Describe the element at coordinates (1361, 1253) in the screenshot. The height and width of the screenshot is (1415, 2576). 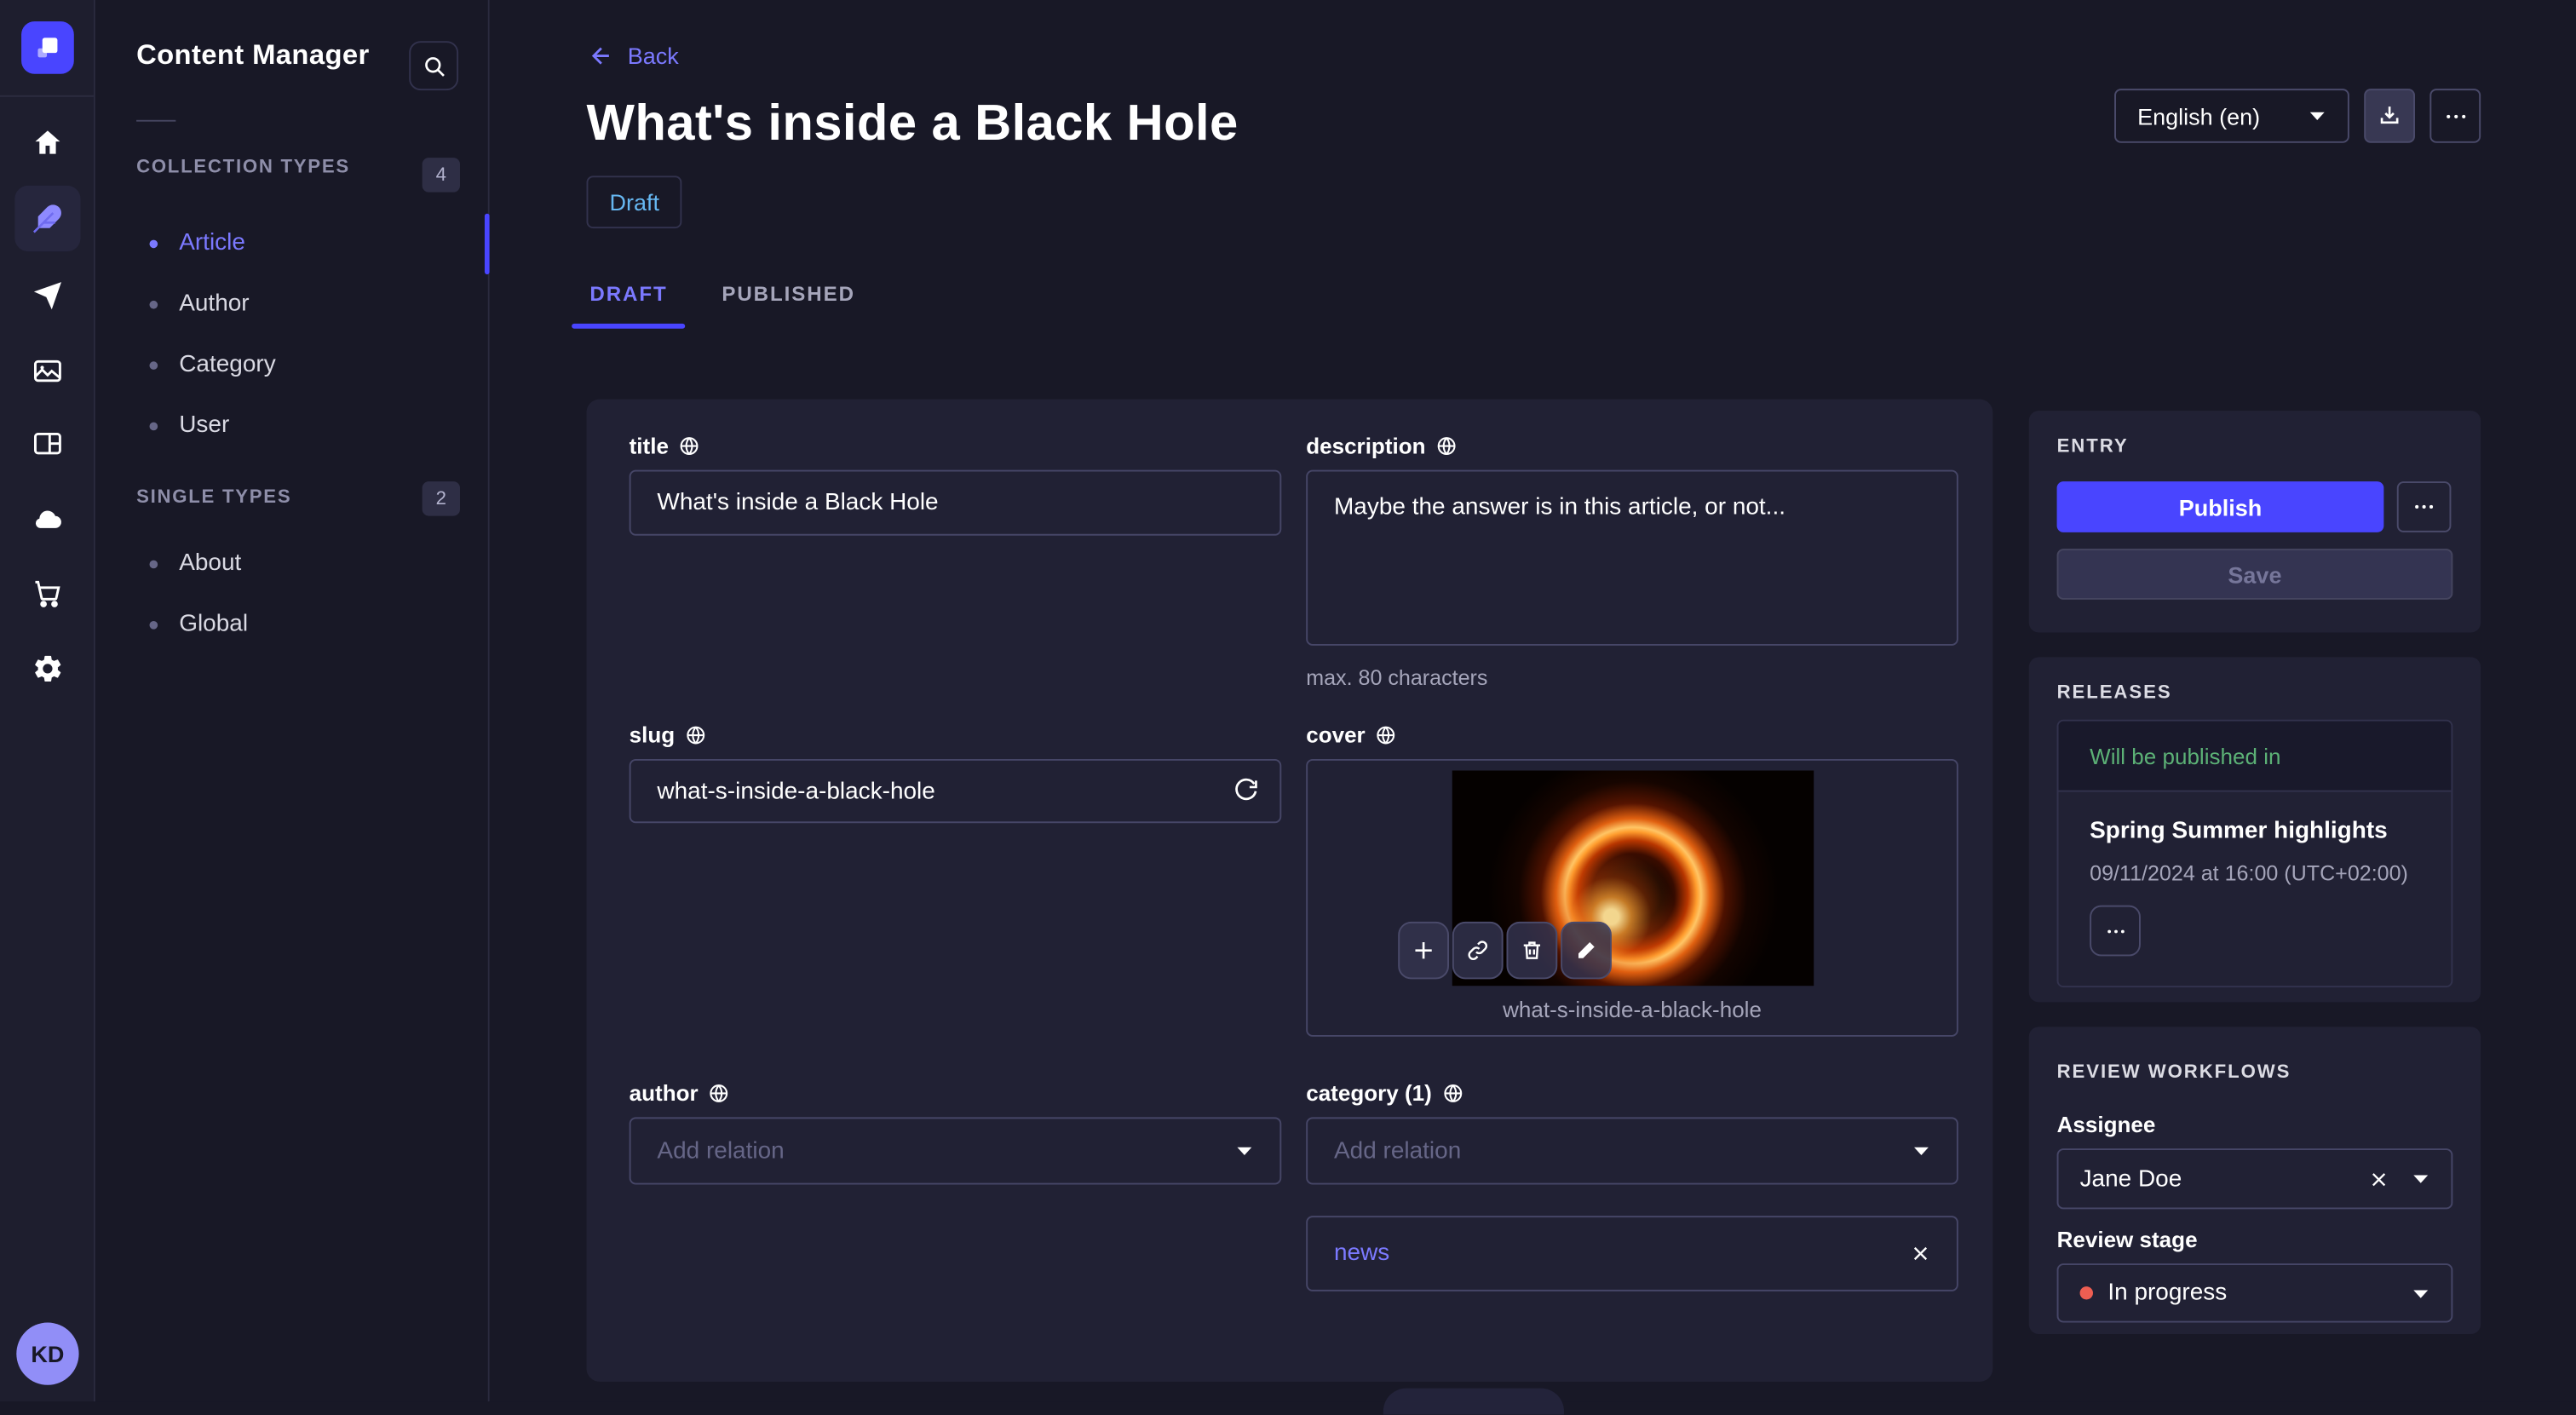
I see `relation-link-news: news` at that location.